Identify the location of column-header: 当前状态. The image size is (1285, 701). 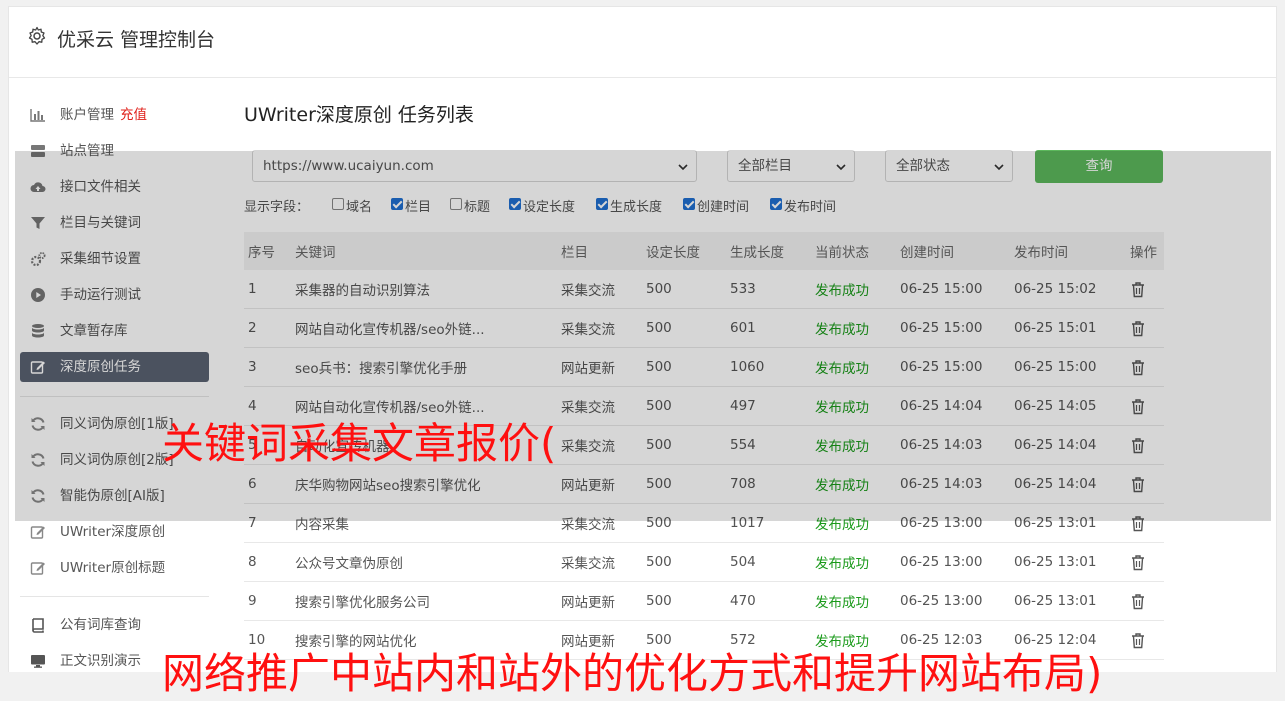
(853, 251).